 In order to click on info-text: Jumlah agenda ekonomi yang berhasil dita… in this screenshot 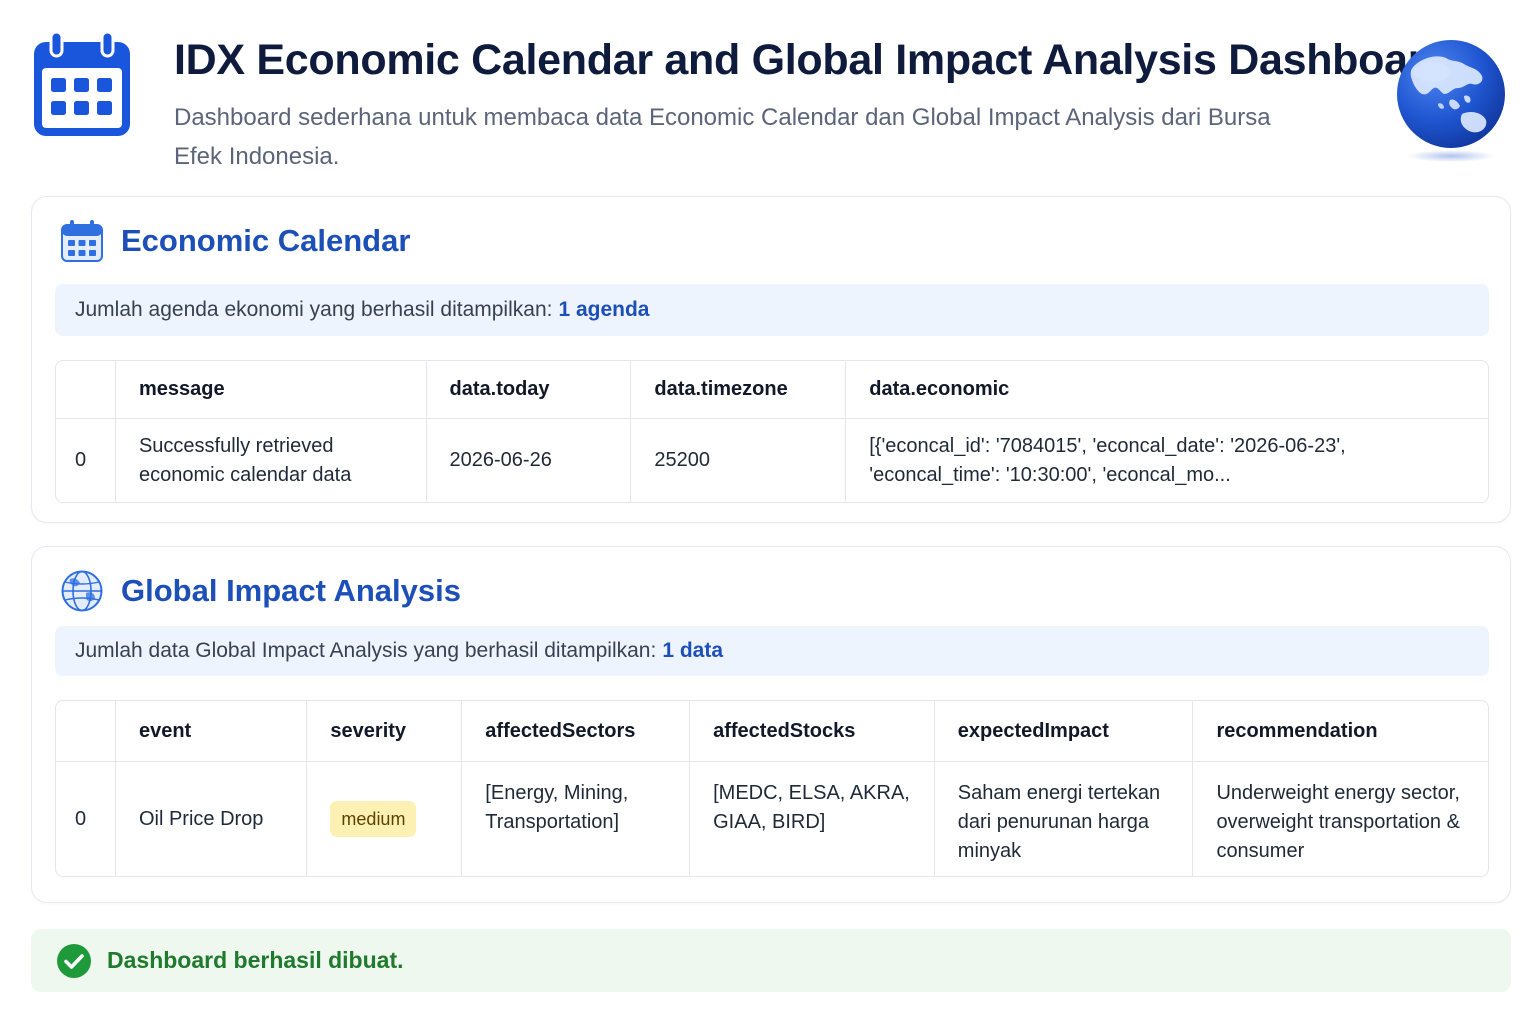, I will do `click(314, 309)`.